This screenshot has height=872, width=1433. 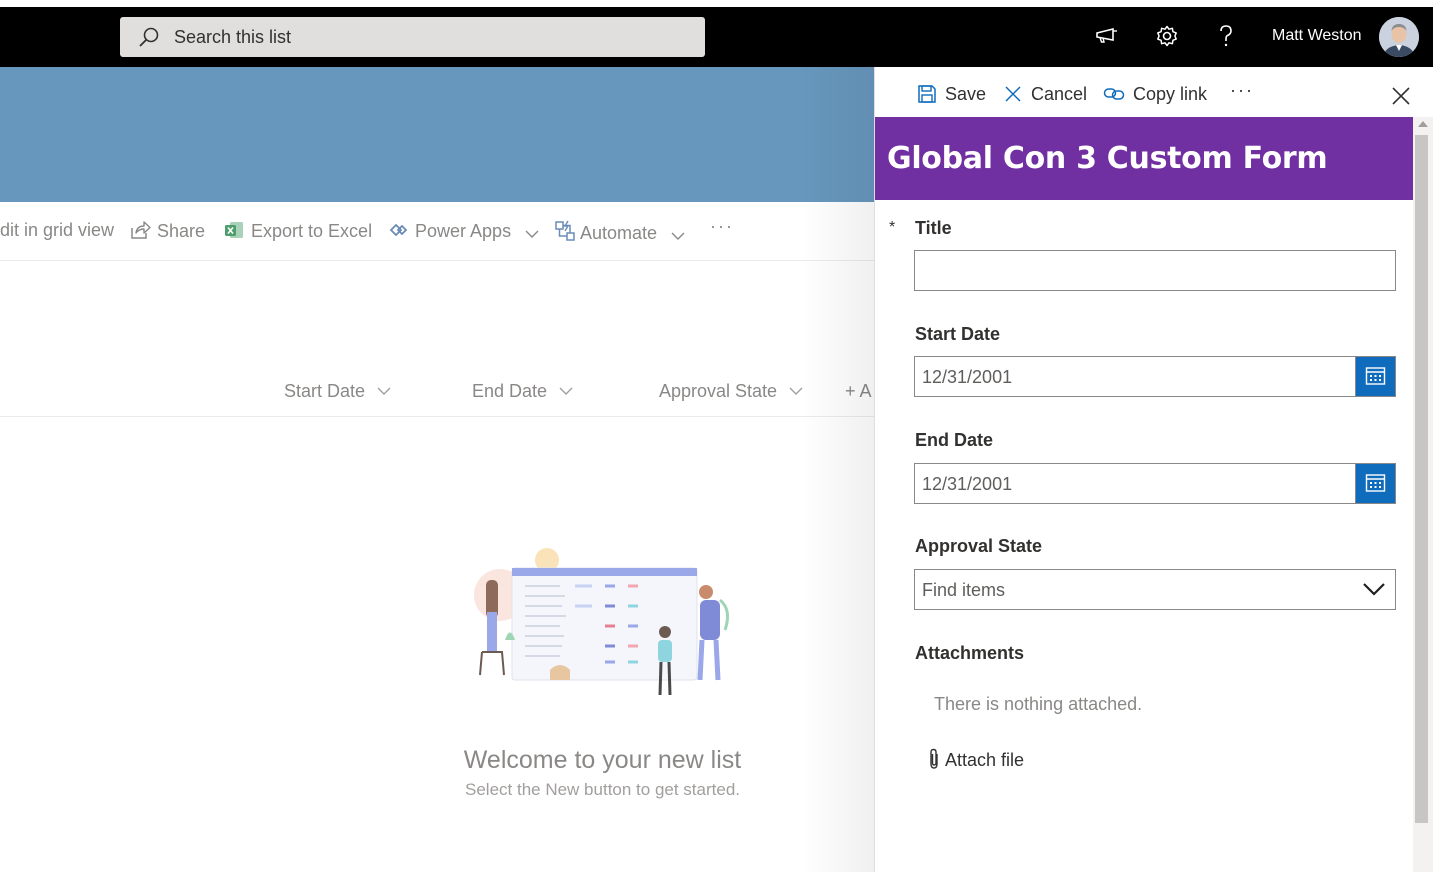 What do you see at coordinates (234, 230) in the screenshot?
I see `excel-icon` at bounding box center [234, 230].